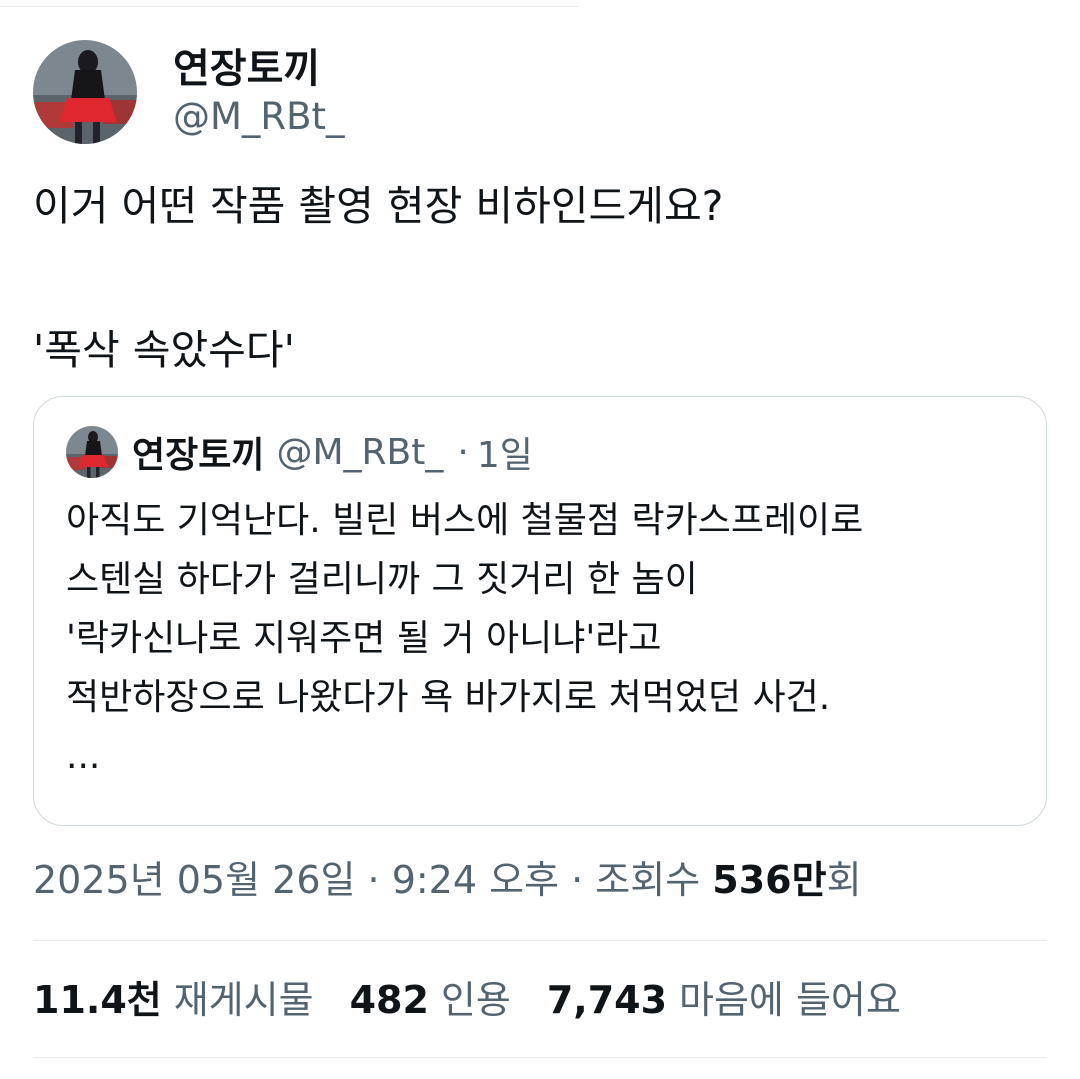 The width and height of the screenshot is (1080, 1079). I want to click on tweet-text-spacer, so click(538, 278).